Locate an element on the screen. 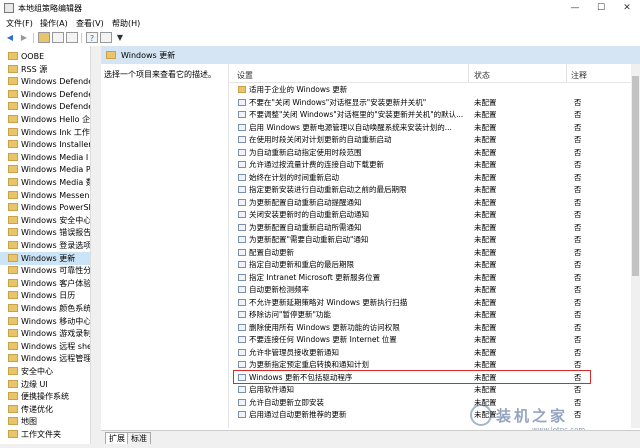  menu-action: 操作(A) is located at coordinates (54, 23).